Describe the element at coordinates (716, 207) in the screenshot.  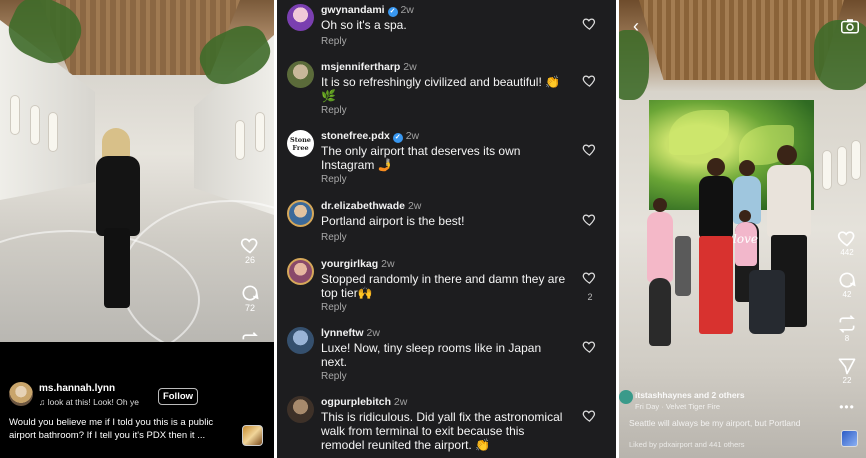
I see `adult-figure` at that location.